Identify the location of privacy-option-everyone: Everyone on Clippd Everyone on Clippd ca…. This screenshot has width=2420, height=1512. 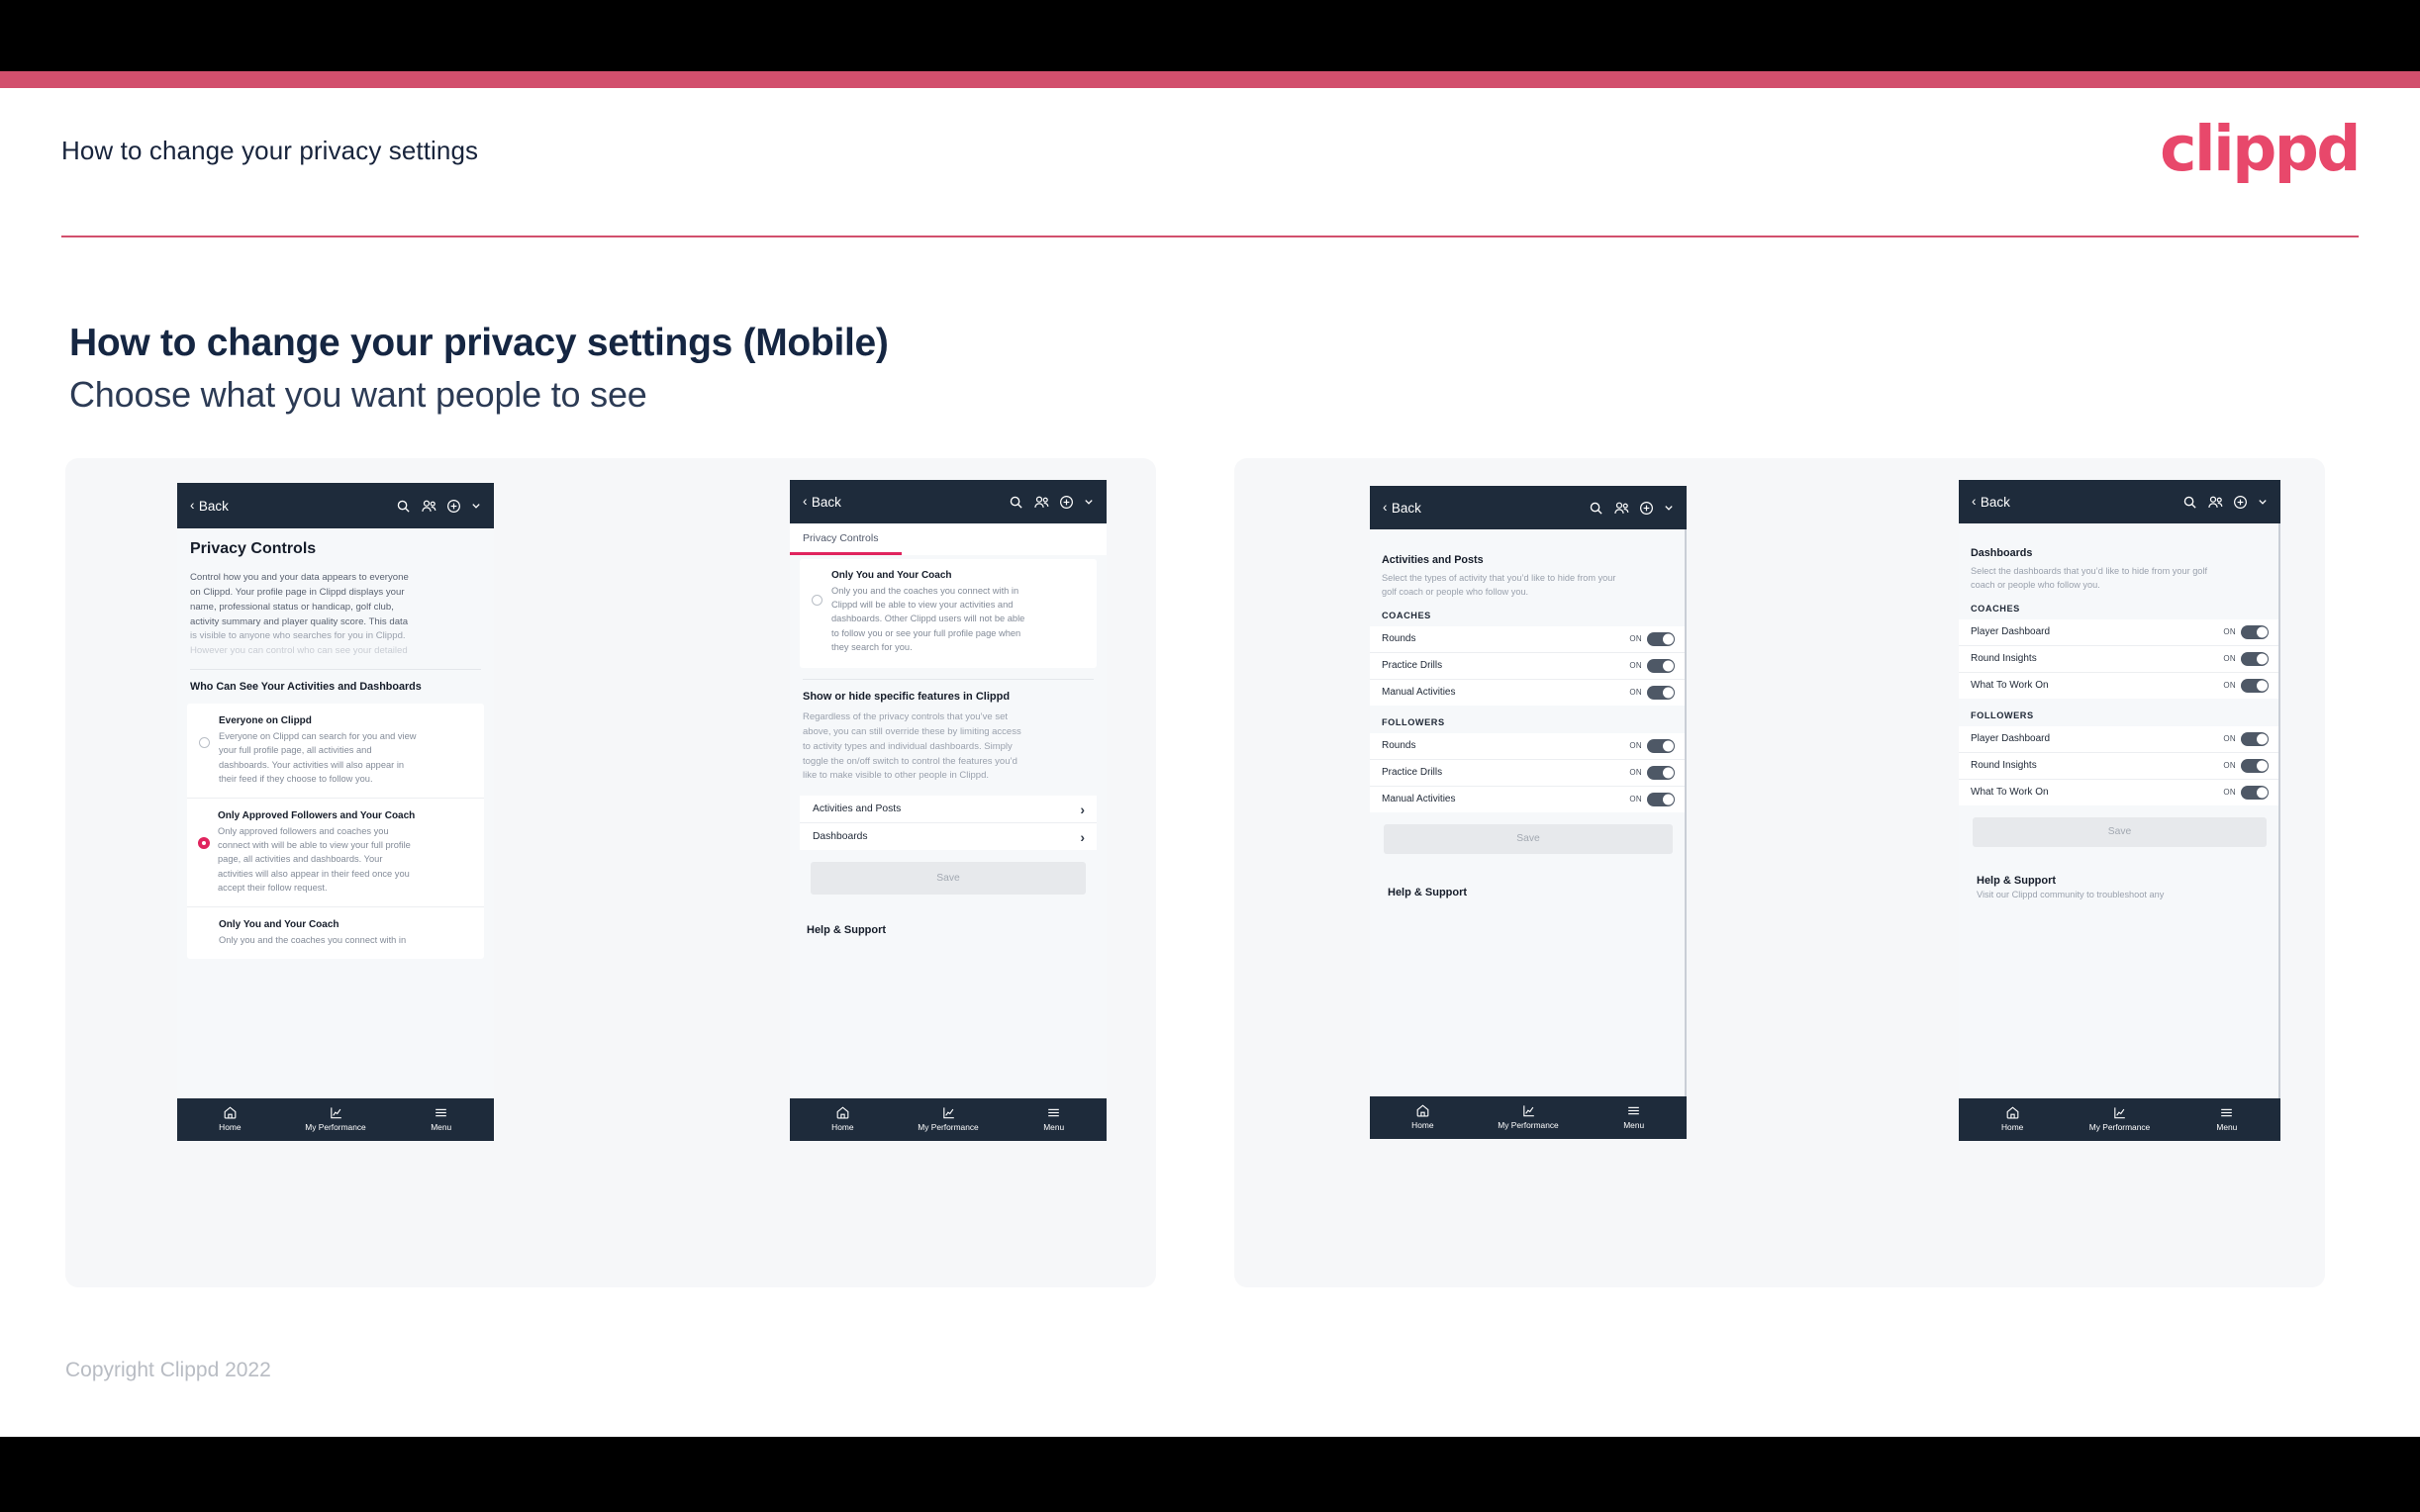
(335, 751).